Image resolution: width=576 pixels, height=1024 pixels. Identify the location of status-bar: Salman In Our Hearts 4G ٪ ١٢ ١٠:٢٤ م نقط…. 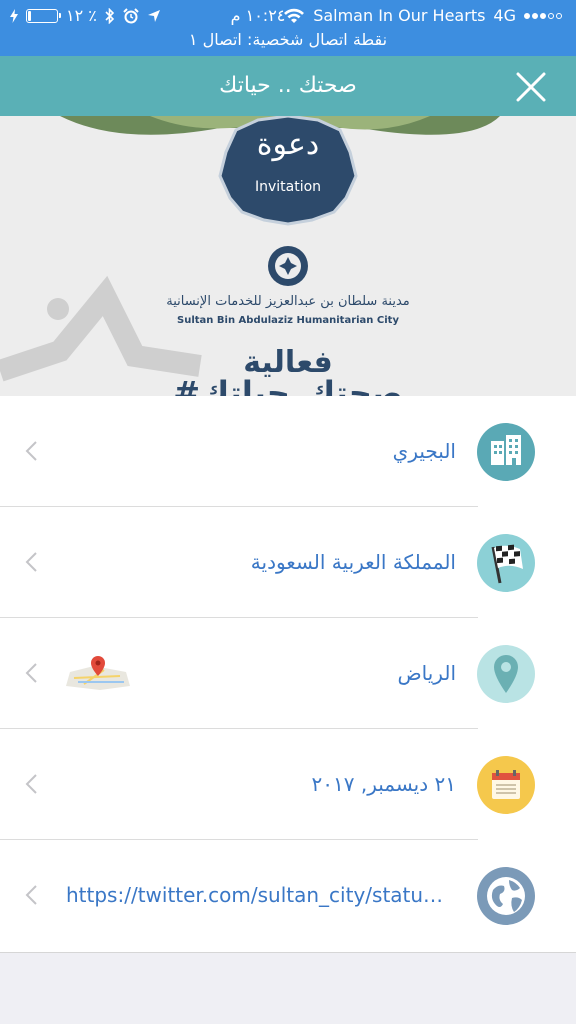
(288, 28).